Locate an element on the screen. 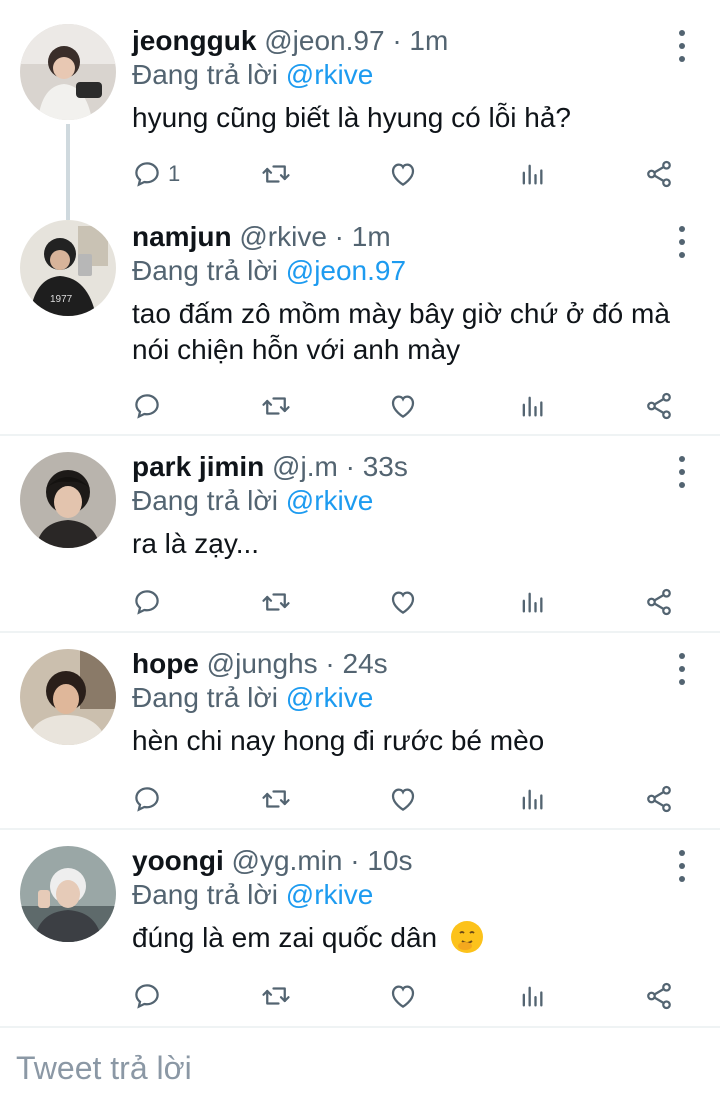  user-handle: @junghs is located at coordinates (262, 663).